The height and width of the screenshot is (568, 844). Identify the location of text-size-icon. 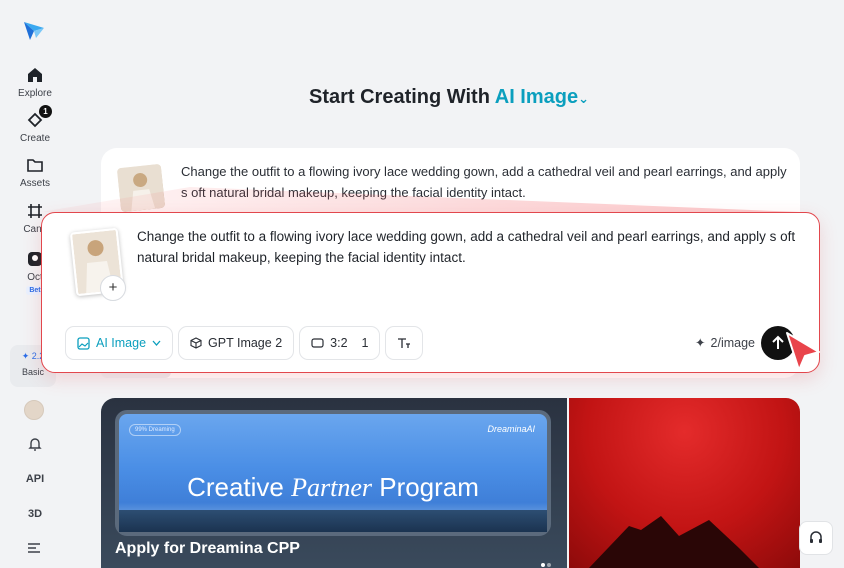
(404, 342).